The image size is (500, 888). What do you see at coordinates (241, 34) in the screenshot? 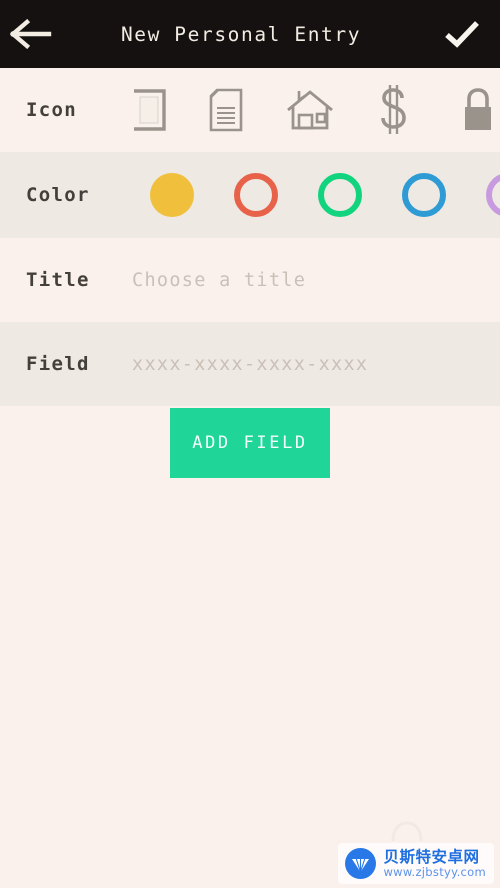
I see `page-title: New Personal Entry` at bounding box center [241, 34].